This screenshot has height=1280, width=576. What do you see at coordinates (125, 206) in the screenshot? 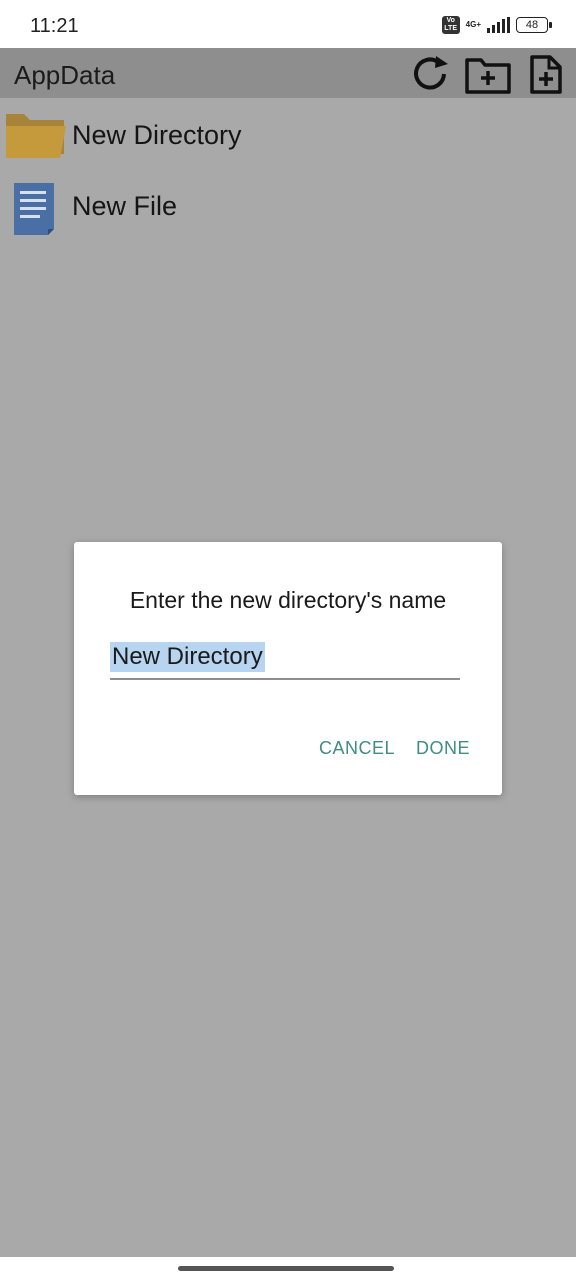
I see `list-item-label: New File` at bounding box center [125, 206].